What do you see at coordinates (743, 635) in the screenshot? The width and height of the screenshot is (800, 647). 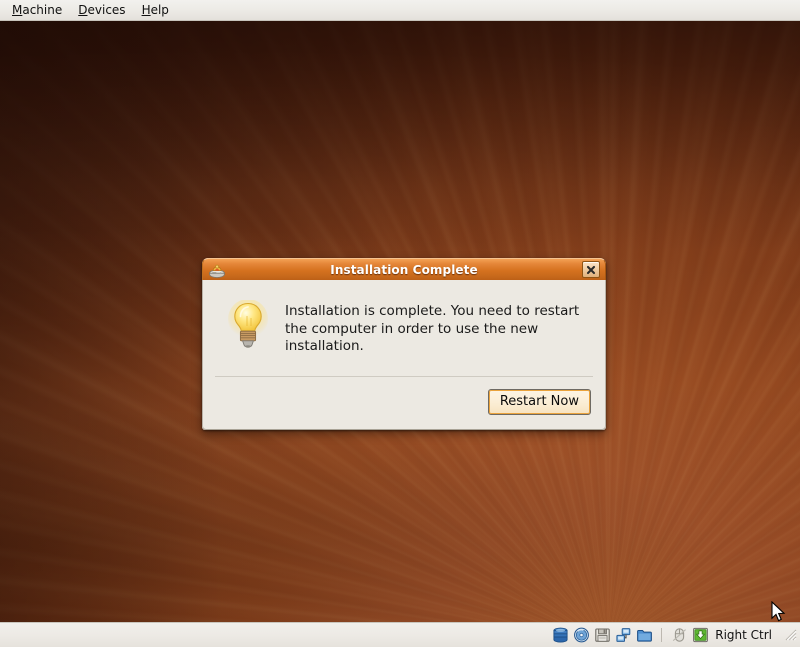 I see `host-key-label: Right Ctrl` at bounding box center [743, 635].